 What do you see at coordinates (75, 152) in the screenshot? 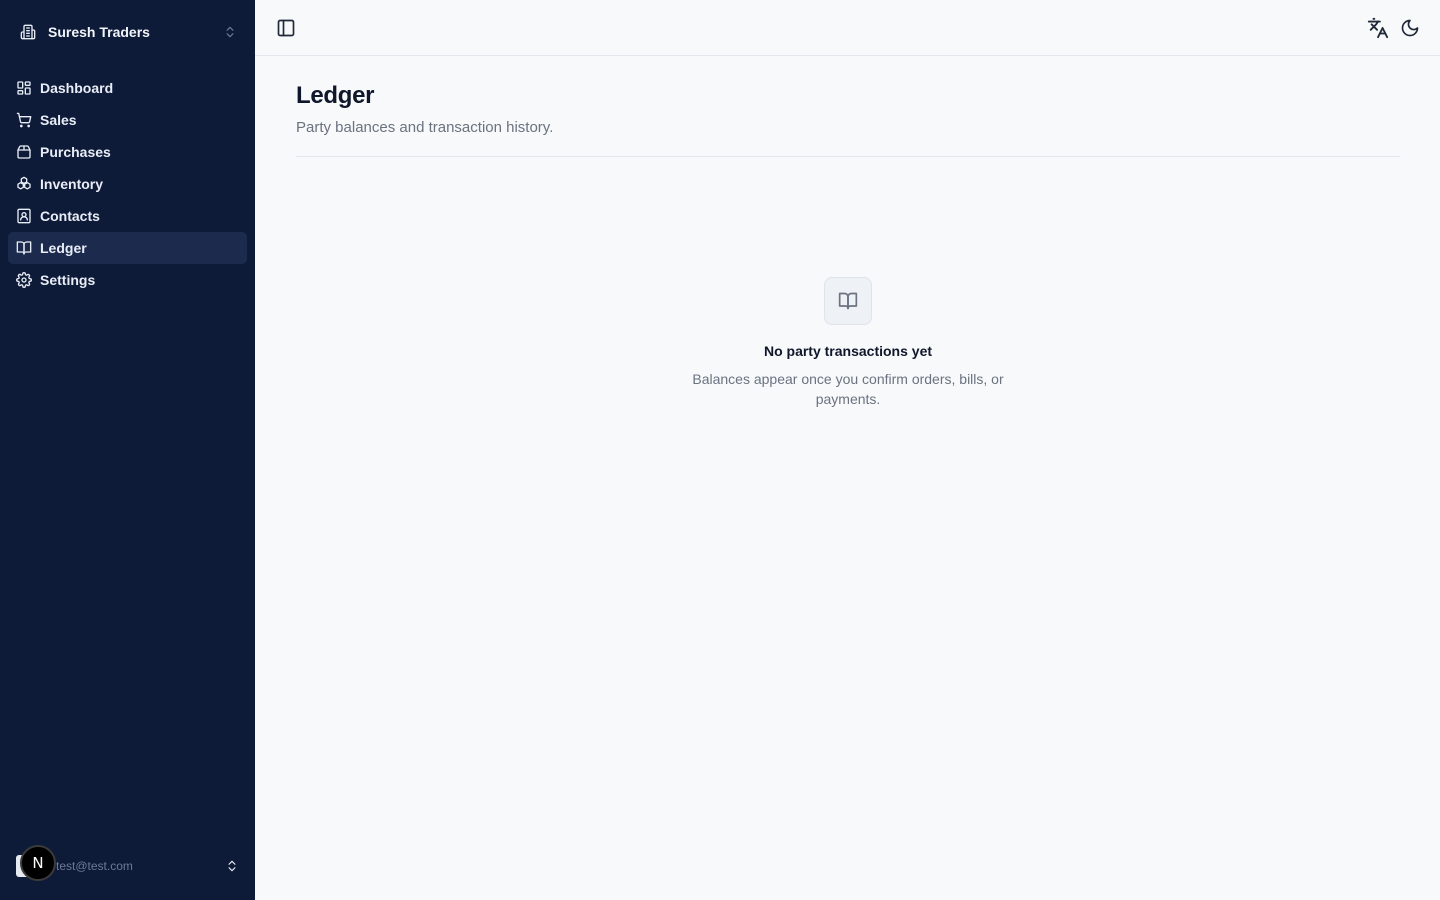
I see `sidebar-item-label: Purchases` at bounding box center [75, 152].